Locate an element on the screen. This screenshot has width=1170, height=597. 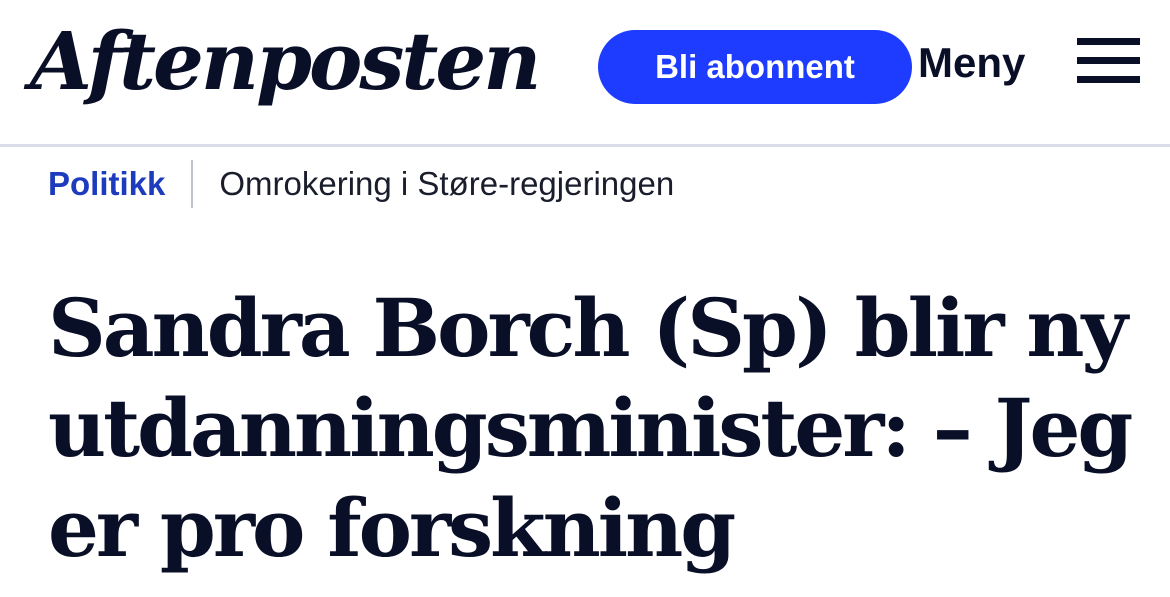
breadcrumb: Politikk Omrokering i Støre-regjeringen is located at coordinates (361, 184).